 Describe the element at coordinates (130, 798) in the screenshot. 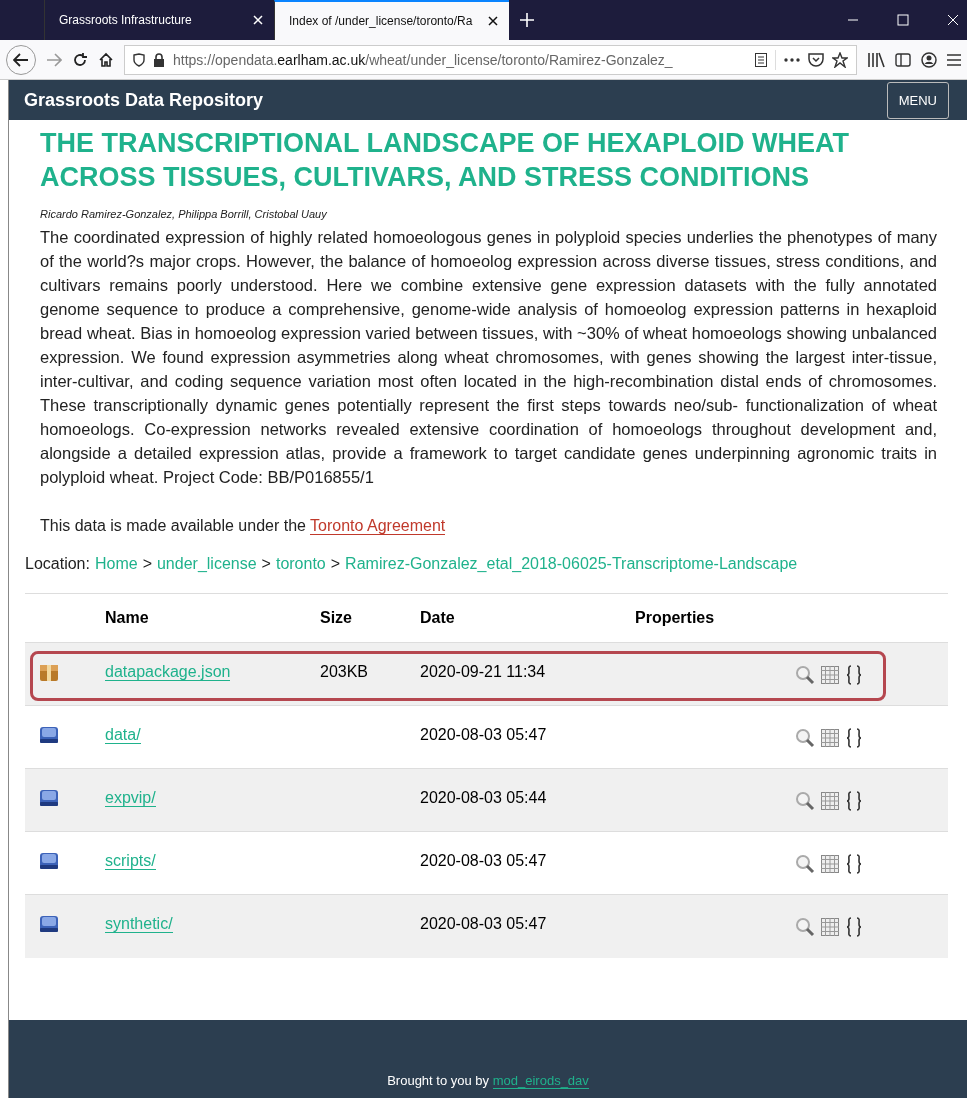

I see `file-link: expvip/` at that location.